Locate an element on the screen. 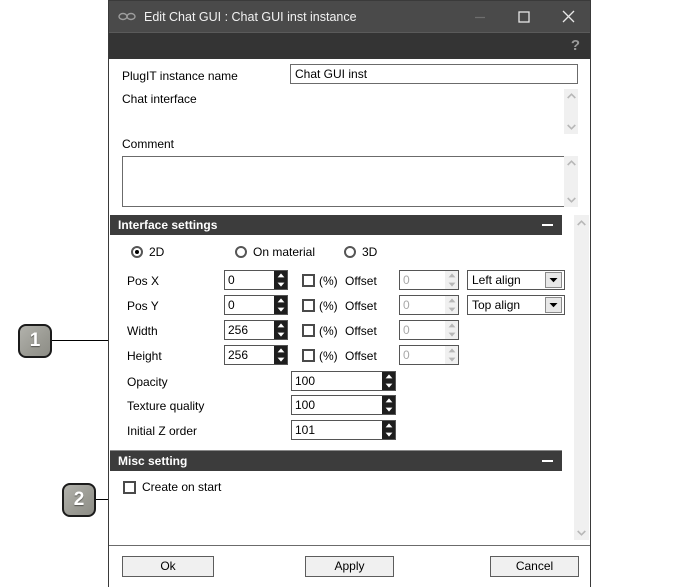 This screenshot has width=700, height=588. pos-x-spinner is located at coordinates (256, 280).